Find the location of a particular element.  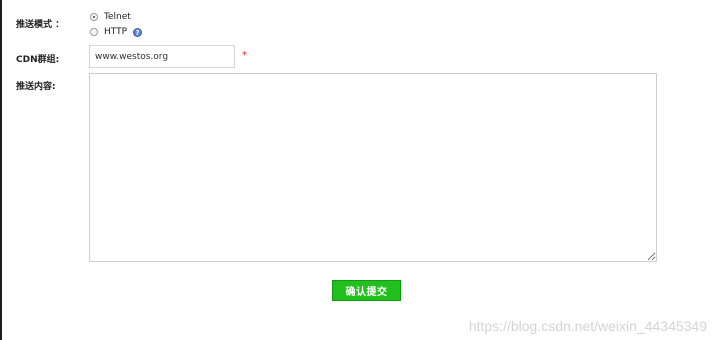

radio-option-telnet: Telnet is located at coordinates (110, 17).